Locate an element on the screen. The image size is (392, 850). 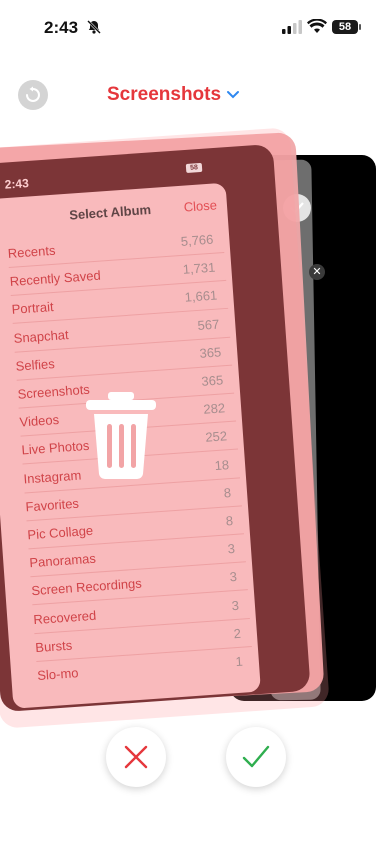
checkmark-icon is located at coordinates (256, 756).